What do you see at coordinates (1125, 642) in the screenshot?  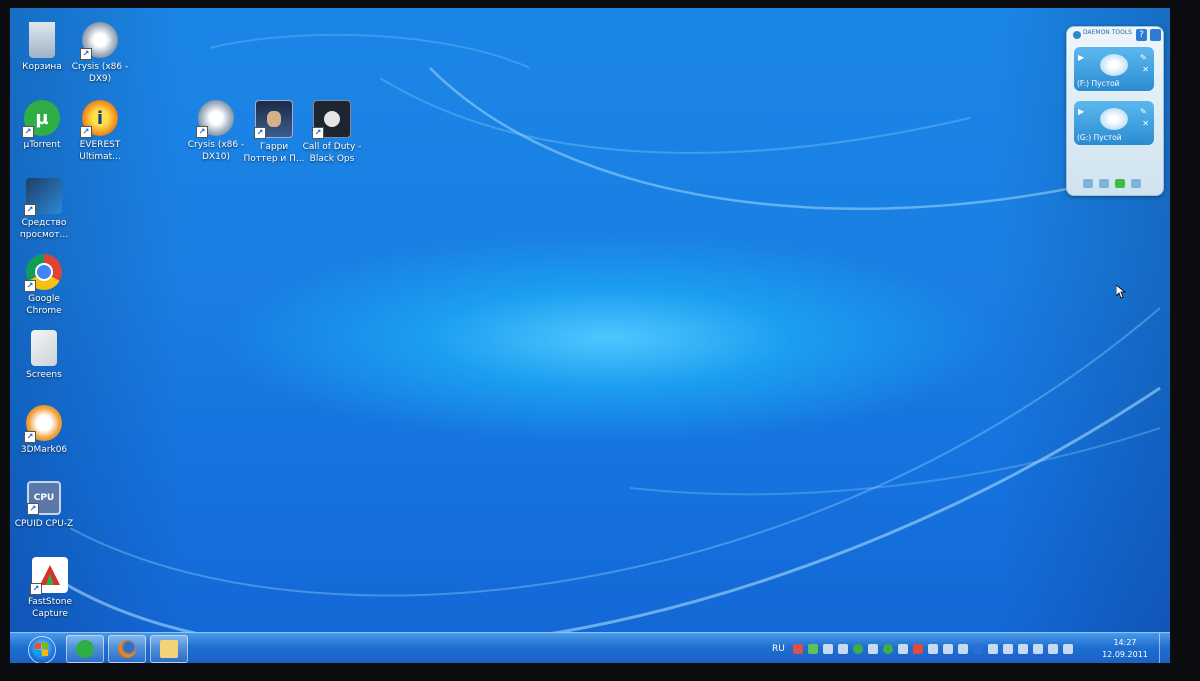 I see `clock-time: 14:27` at bounding box center [1125, 642].